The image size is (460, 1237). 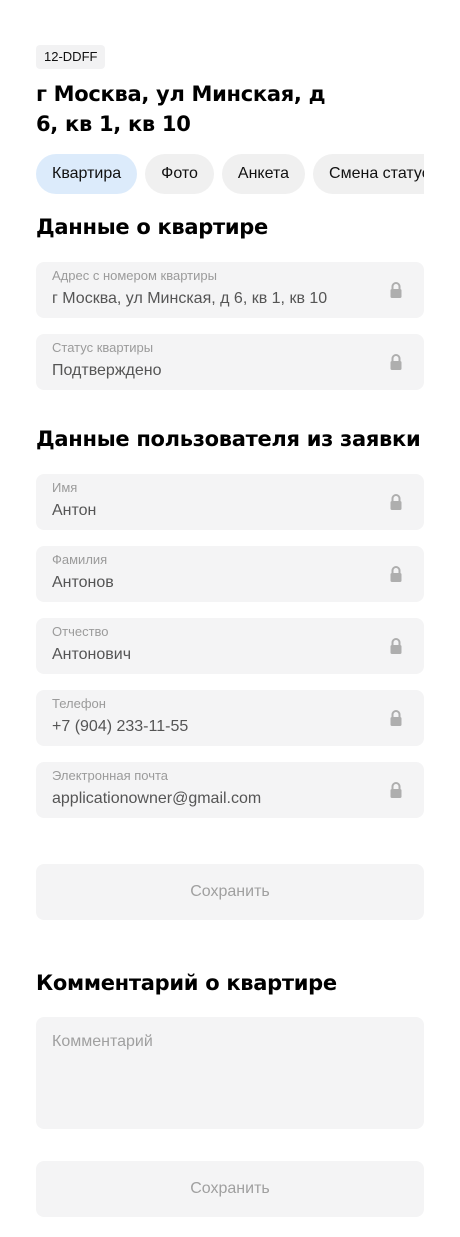 What do you see at coordinates (120, 726) in the screenshot?
I see `phone-value: +7 (904) 233-11-55` at bounding box center [120, 726].